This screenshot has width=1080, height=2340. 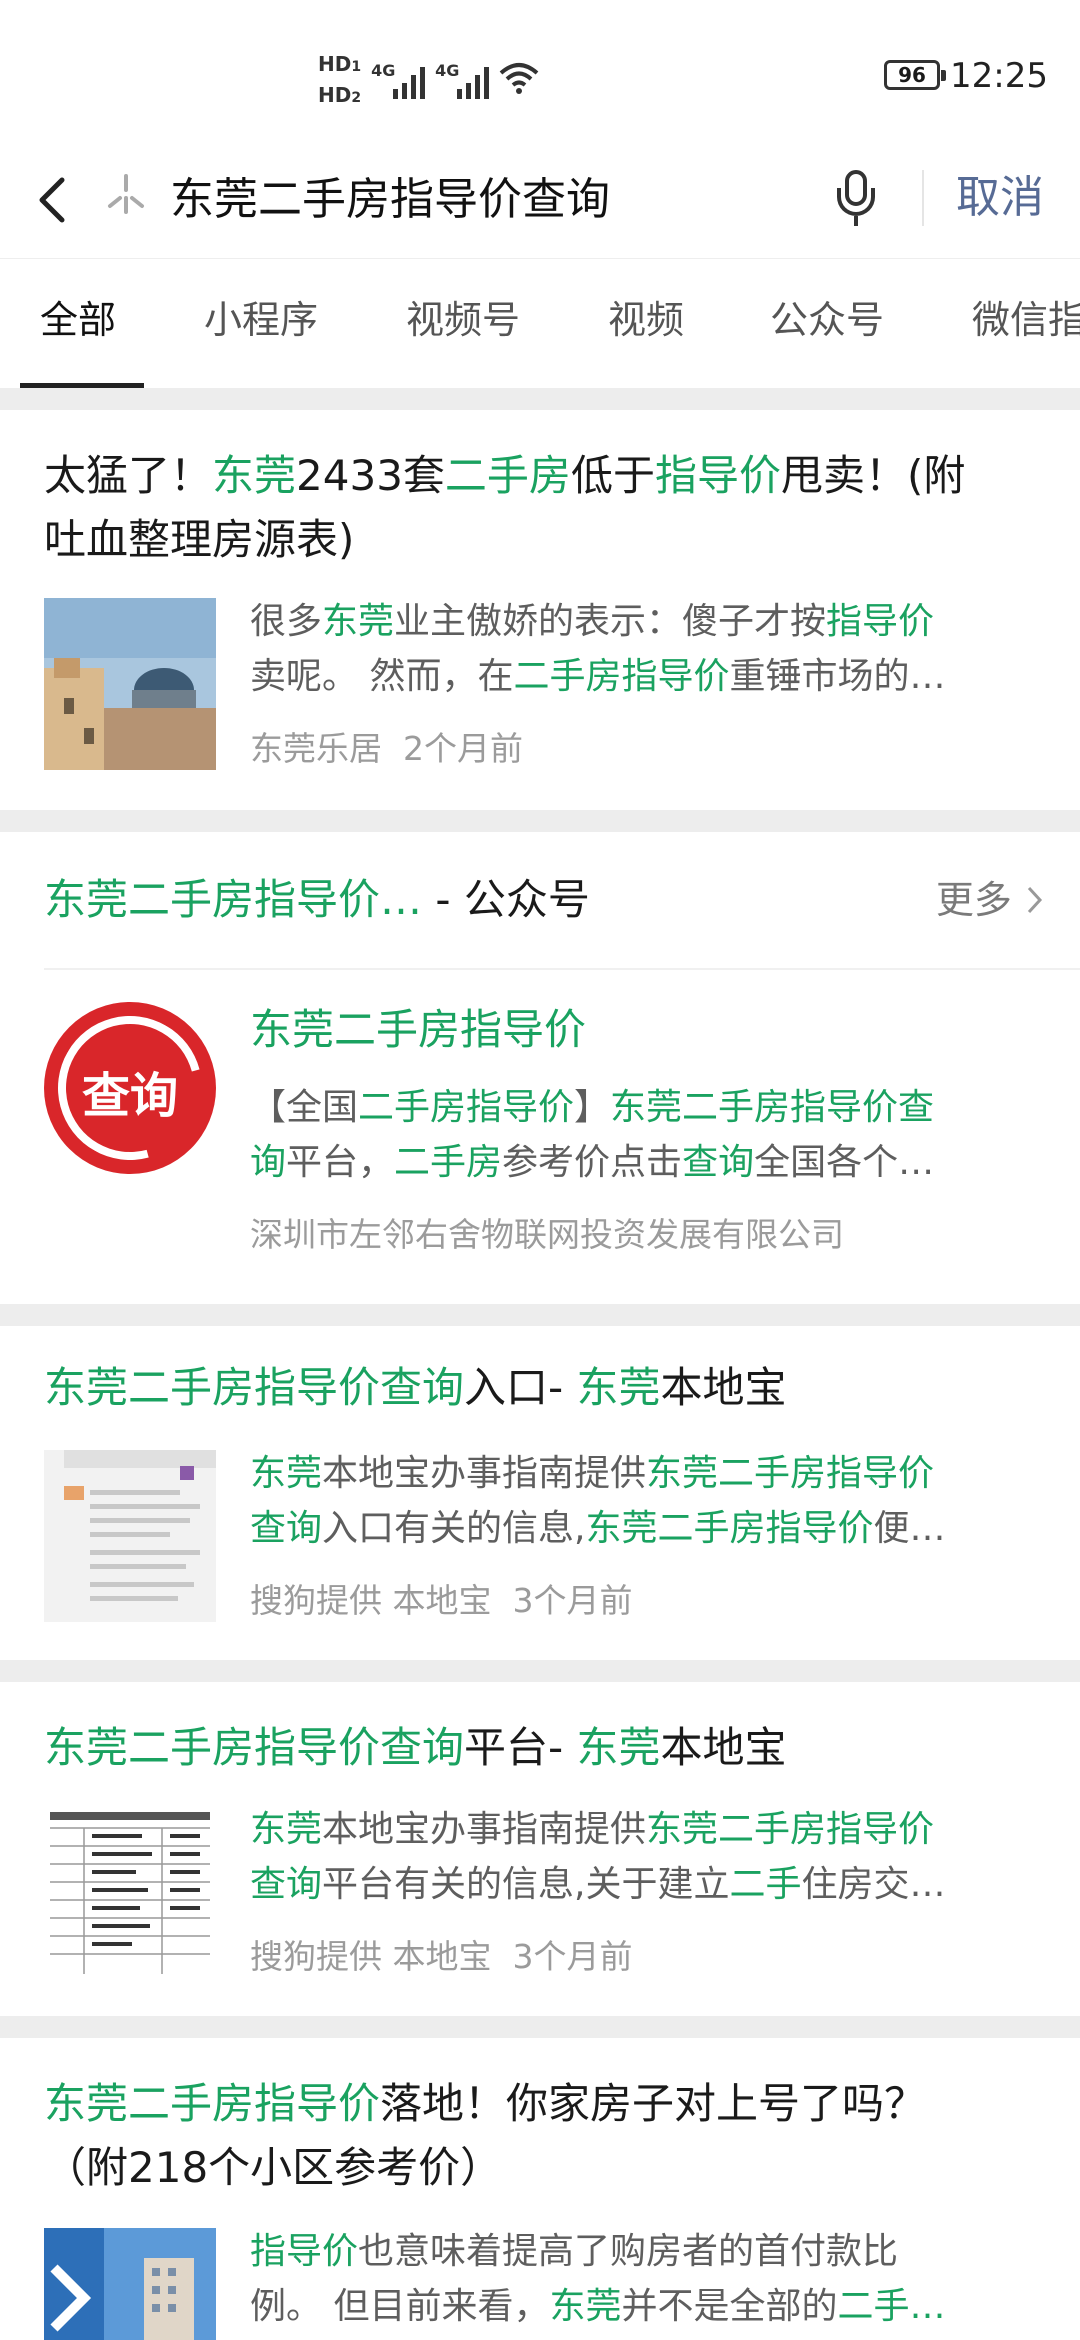 What do you see at coordinates (428, 81) in the screenshot?
I see `signal-indicators: HD1 HD2 4G 4G` at bounding box center [428, 81].